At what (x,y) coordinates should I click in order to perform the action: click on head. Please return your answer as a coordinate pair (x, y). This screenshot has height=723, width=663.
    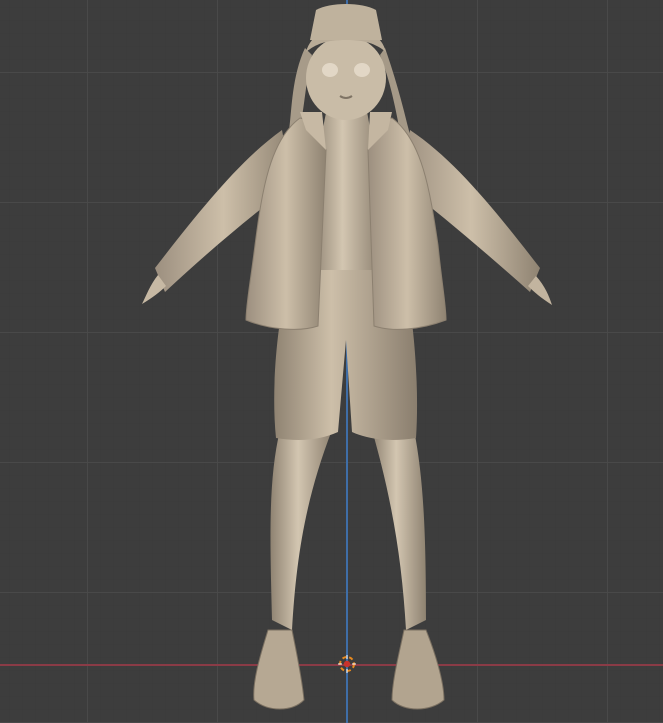
    Looking at the image, I should click on (346, 78).